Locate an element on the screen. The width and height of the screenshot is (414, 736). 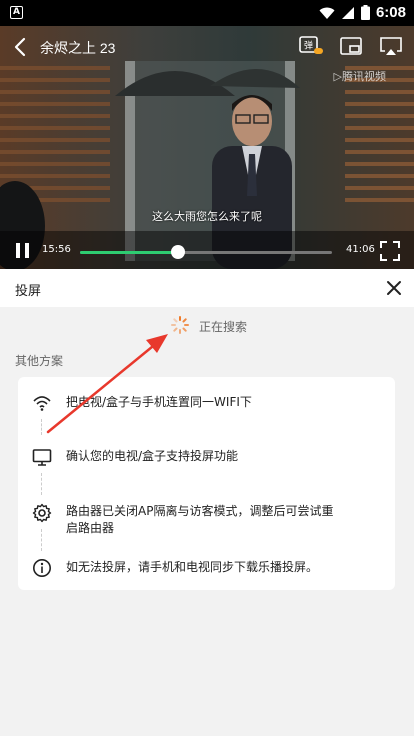
device-search-status: 正在搜索 is located at coordinates (207, 325).